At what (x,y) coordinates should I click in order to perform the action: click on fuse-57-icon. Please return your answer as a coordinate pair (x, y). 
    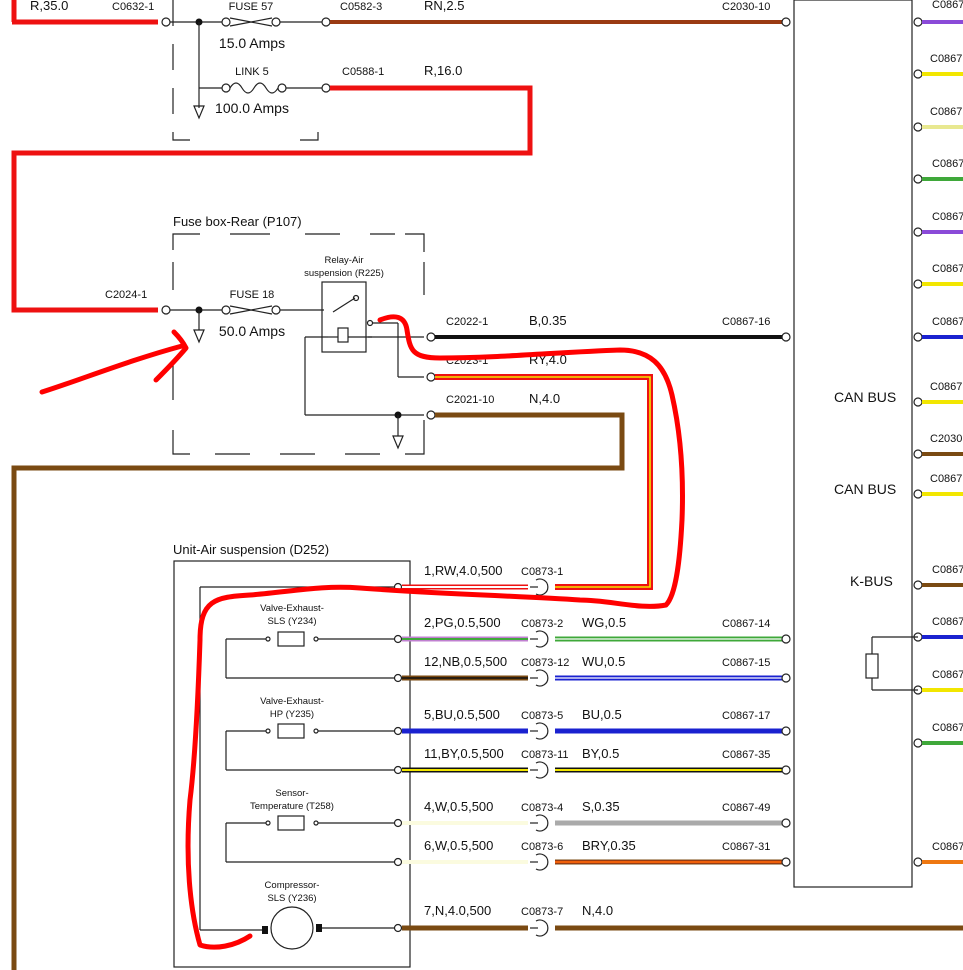
    Looking at the image, I should click on (251, 22).